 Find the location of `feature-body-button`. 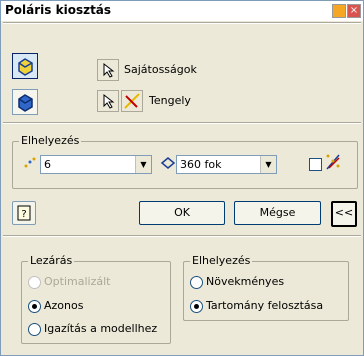

feature-body-button is located at coordinates (25, 66).